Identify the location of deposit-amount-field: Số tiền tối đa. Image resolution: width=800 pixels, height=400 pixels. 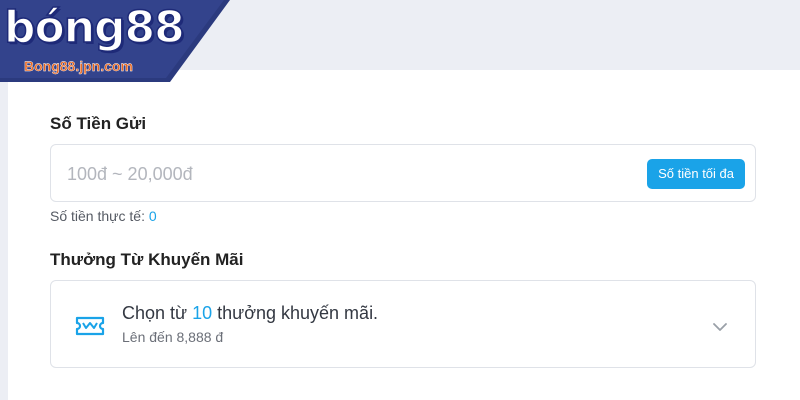
(403, 173).